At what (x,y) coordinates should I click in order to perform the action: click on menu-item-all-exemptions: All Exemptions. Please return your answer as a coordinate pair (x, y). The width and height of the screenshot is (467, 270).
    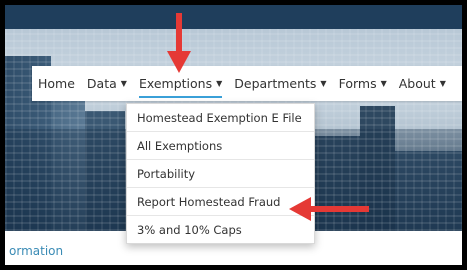
    Looking at the image, I should click on (220, 146).